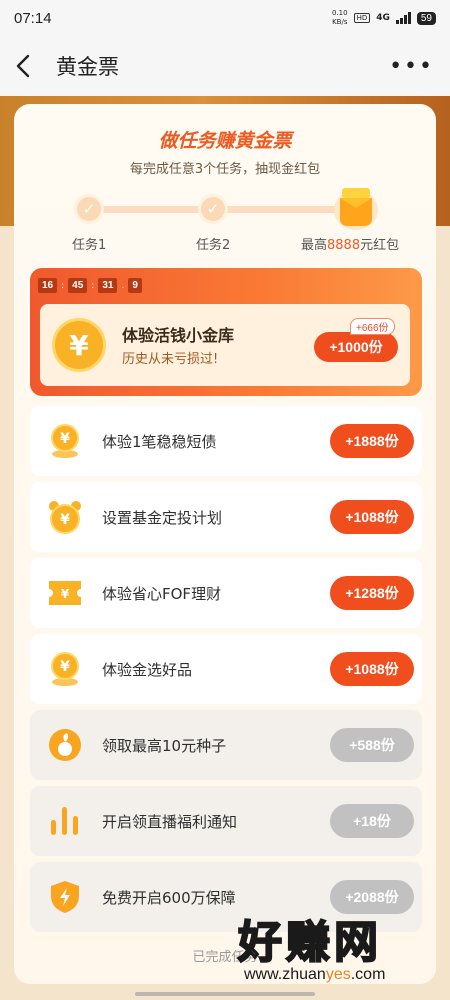  What do you see at coordinates (28, 66) in the screenshot?
I see `back-icon` at bounding box center [28, 66].